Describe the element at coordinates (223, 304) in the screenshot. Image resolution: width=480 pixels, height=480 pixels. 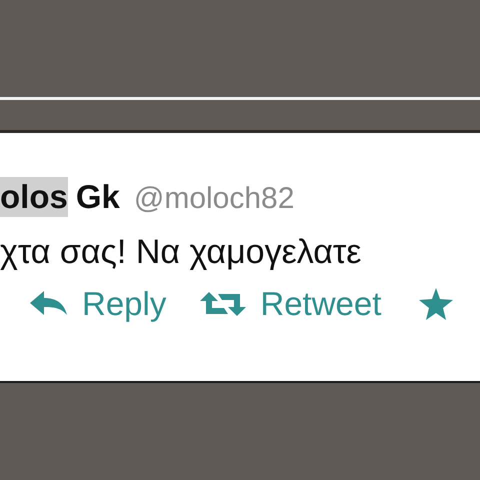
I see `retweet-icon` at that location.